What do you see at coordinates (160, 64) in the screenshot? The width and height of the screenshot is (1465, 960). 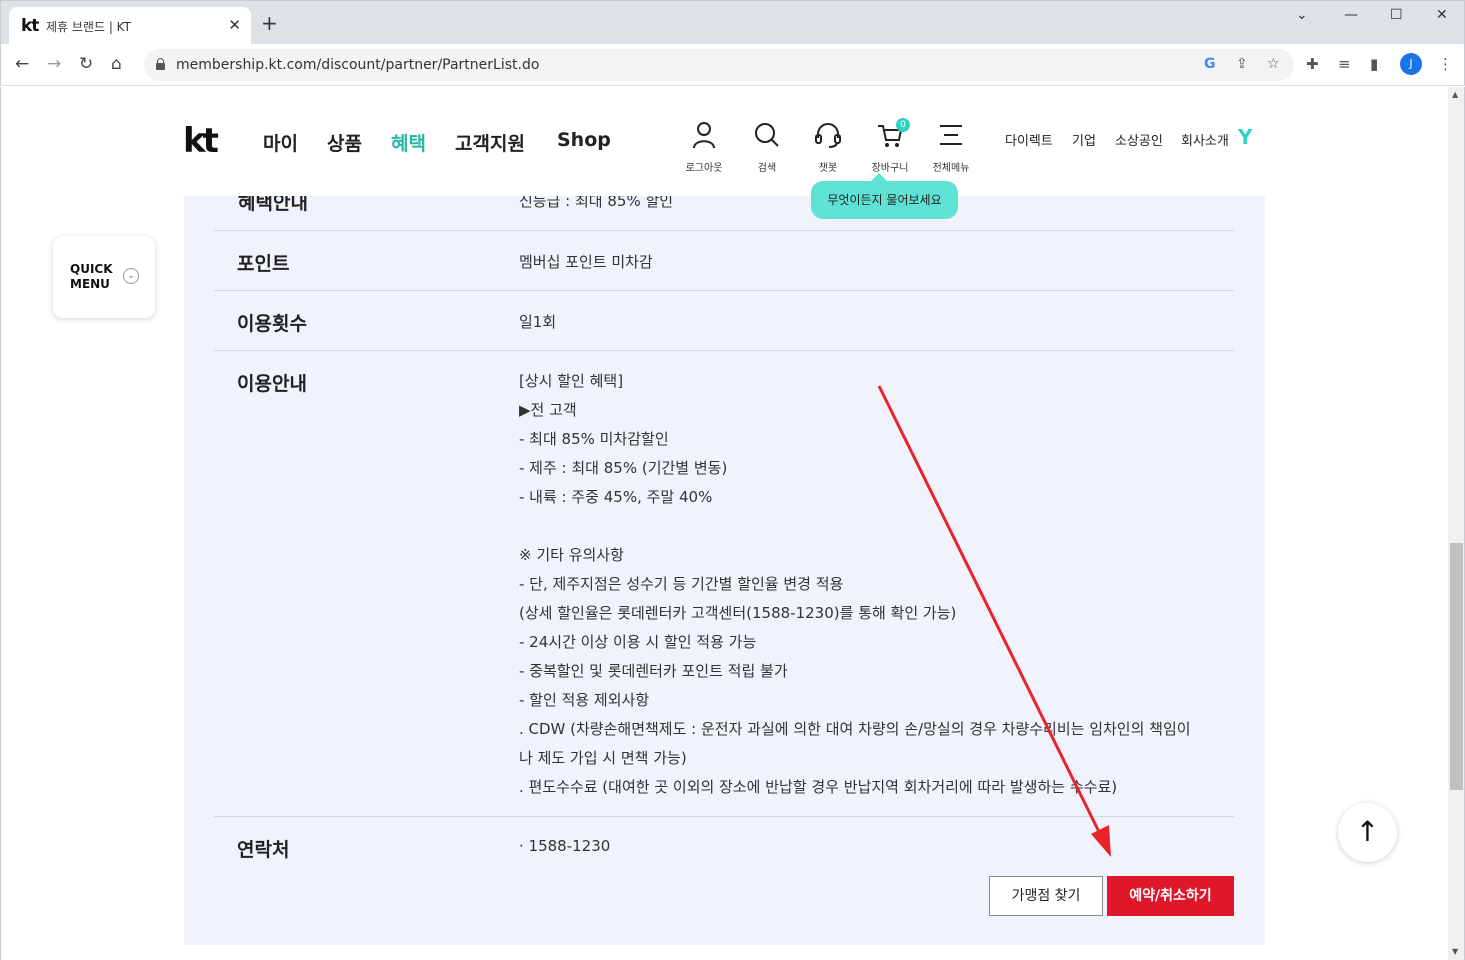 I see `lock-icon` at bounding box center [160, 64].